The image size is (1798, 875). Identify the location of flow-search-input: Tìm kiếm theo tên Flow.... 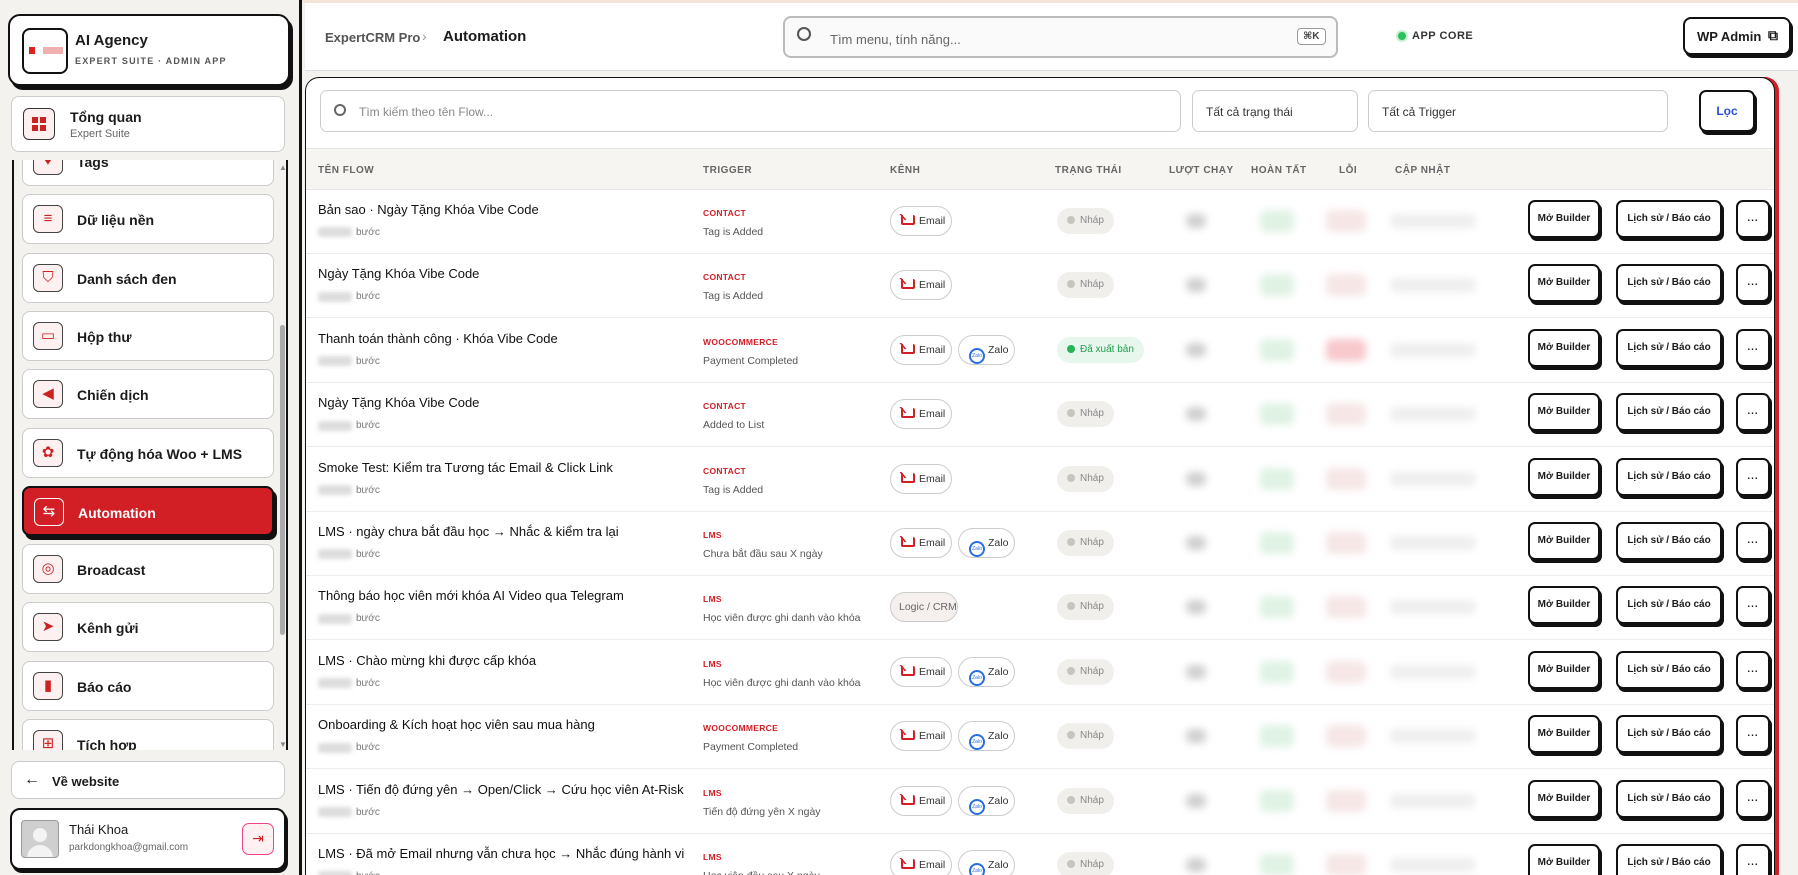
(750, 111).